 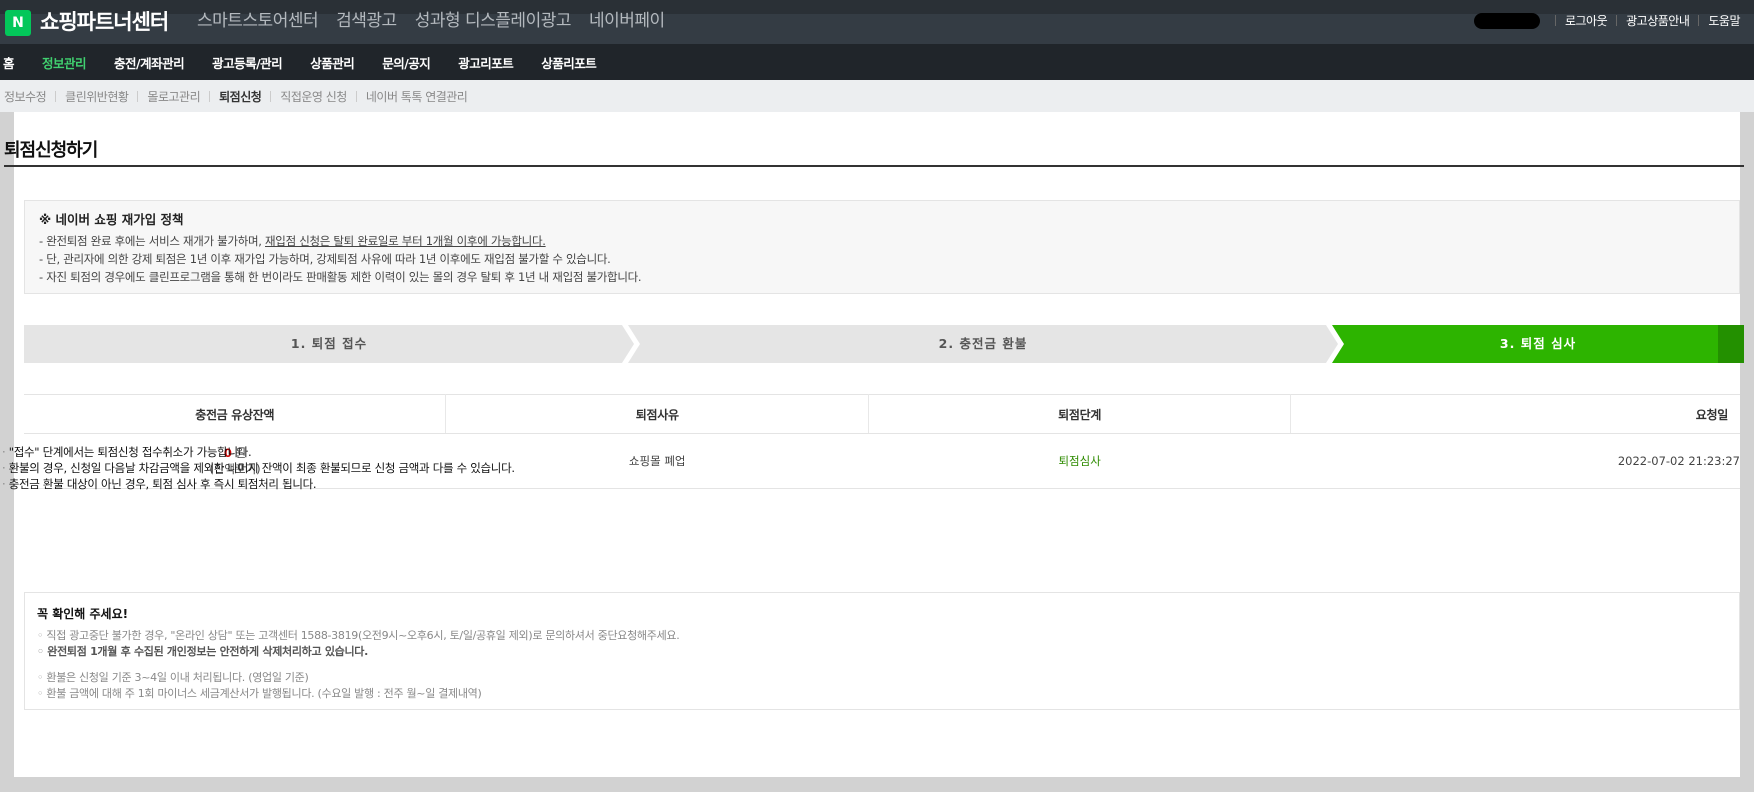 I want to click on user-name-redacted, so click(x=1506, y=20).